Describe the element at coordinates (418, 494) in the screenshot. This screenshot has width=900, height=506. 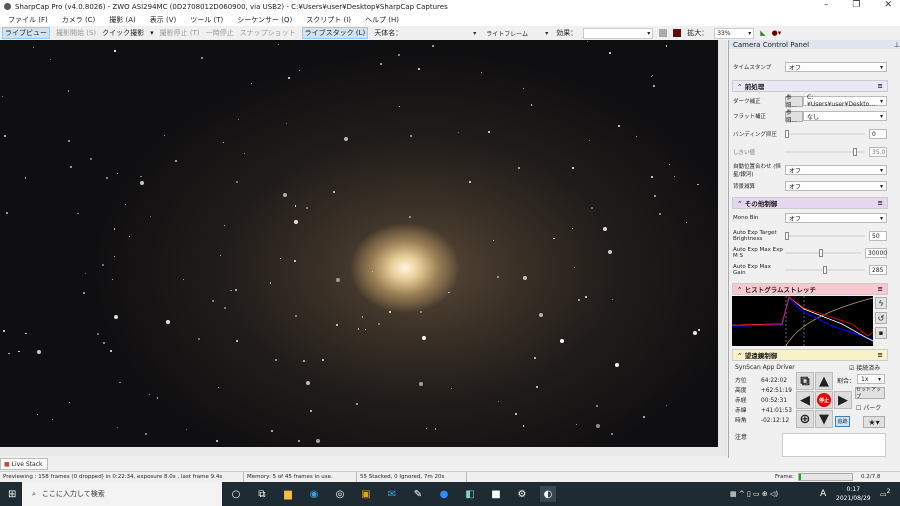
I see `paint-icon: ✎` at that location.